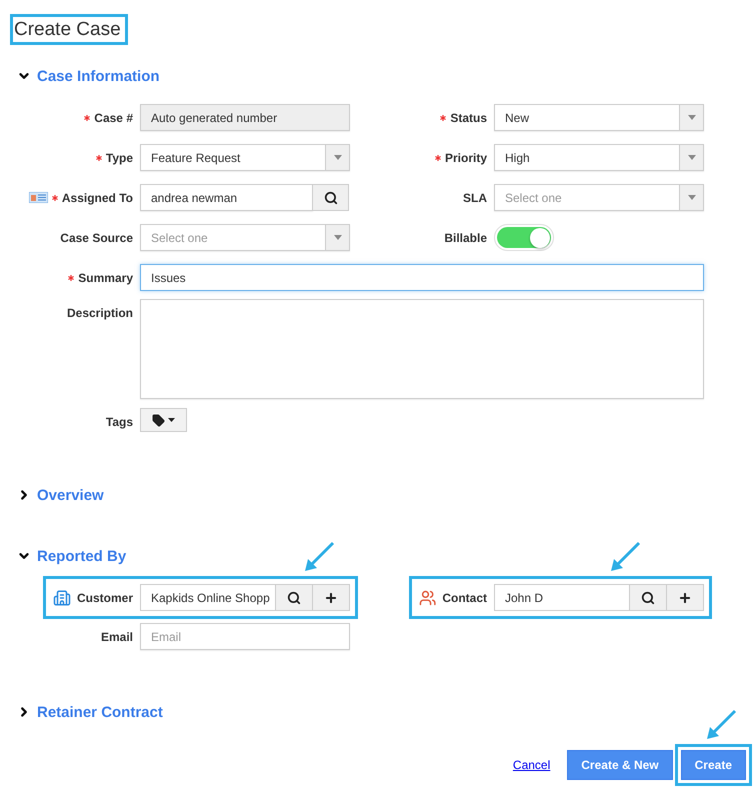  What do you see at coordinates (599, 597) in the screenshot?
I see `lookup-field: John D` at bounding box center [599, 597].